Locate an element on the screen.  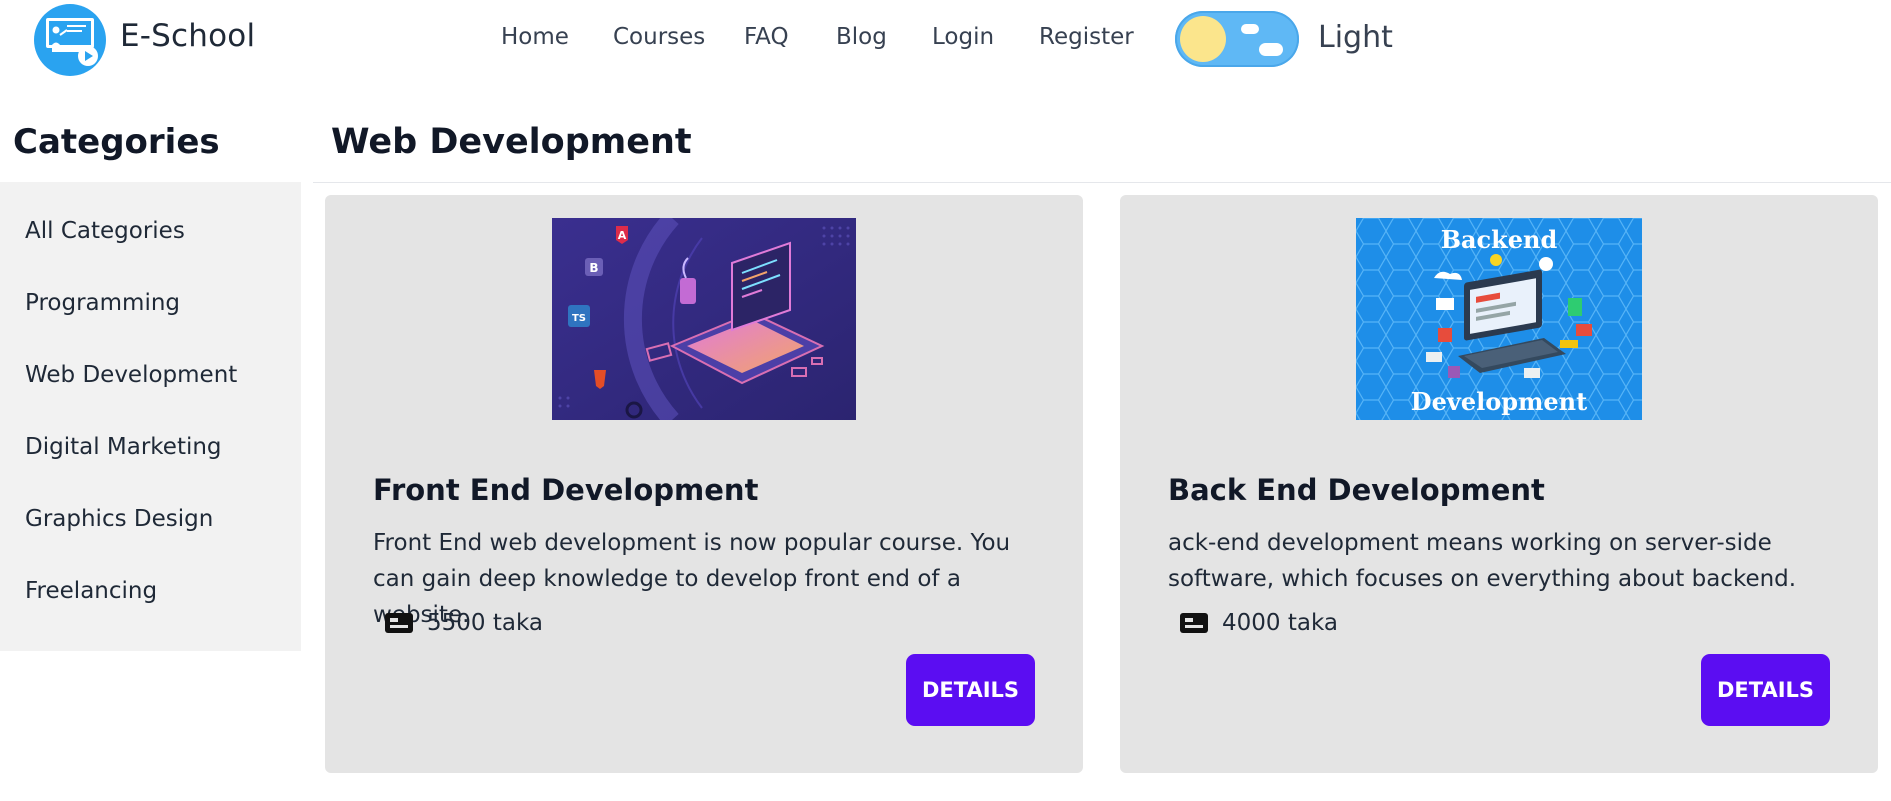
nav-faq: FAQ is located at coordinates (766, 37).